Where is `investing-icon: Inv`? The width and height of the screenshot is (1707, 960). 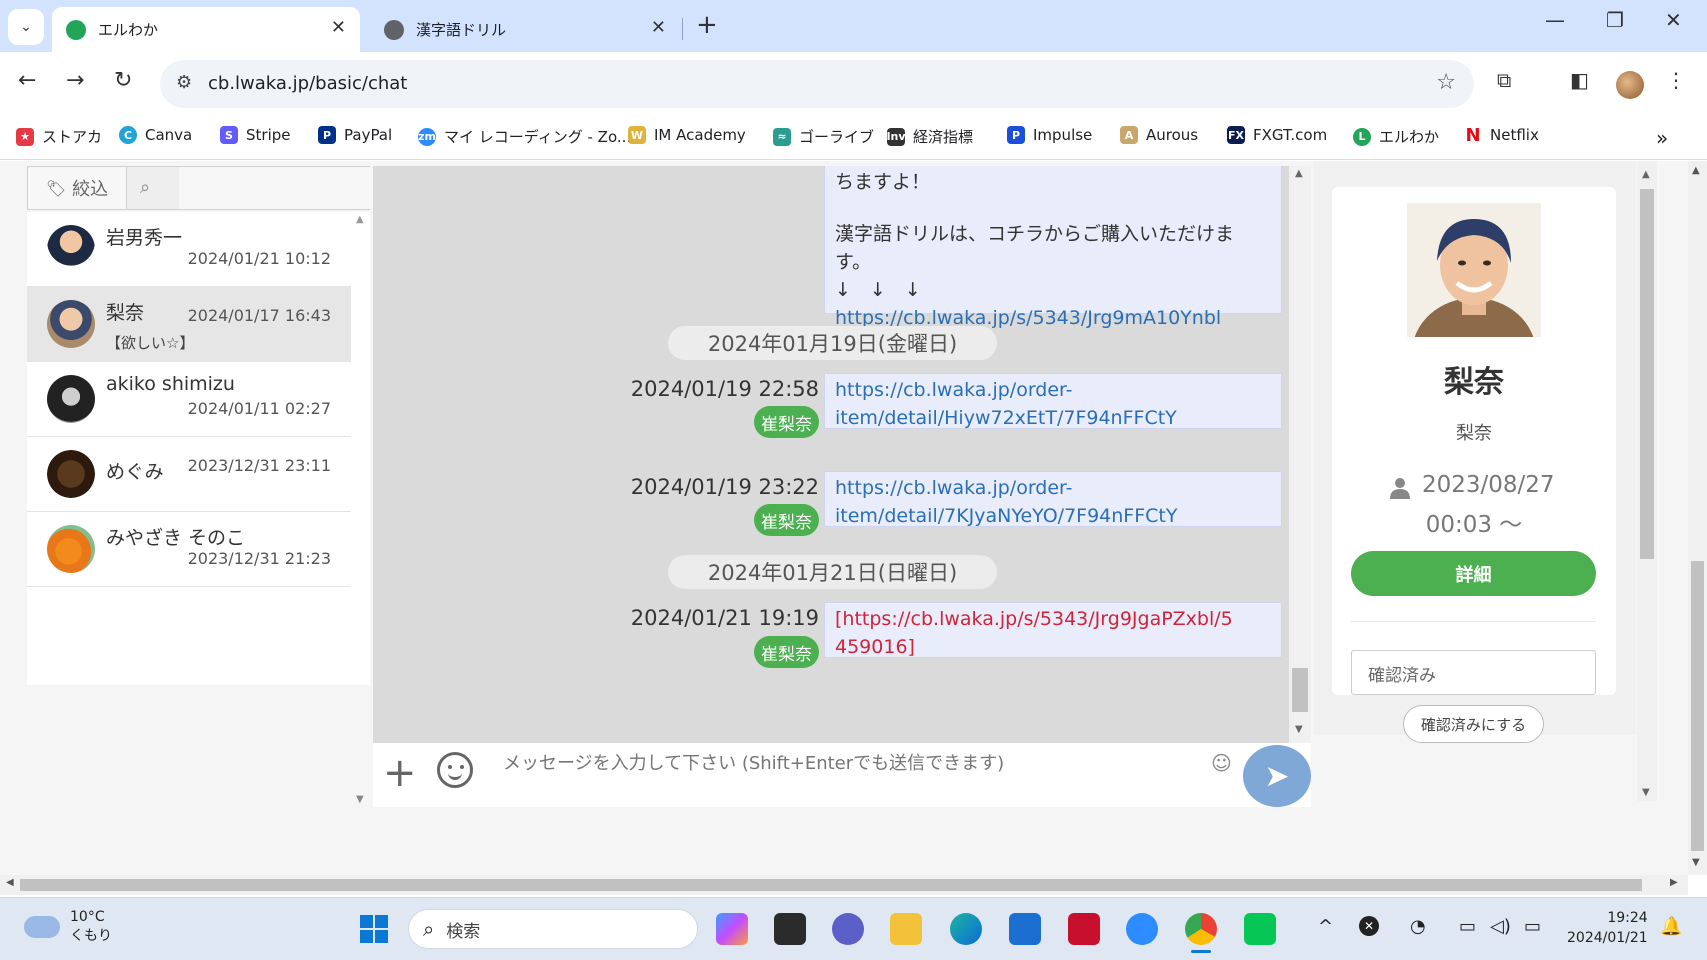
investing-icon: Inv is located at coordinates (896, 136).